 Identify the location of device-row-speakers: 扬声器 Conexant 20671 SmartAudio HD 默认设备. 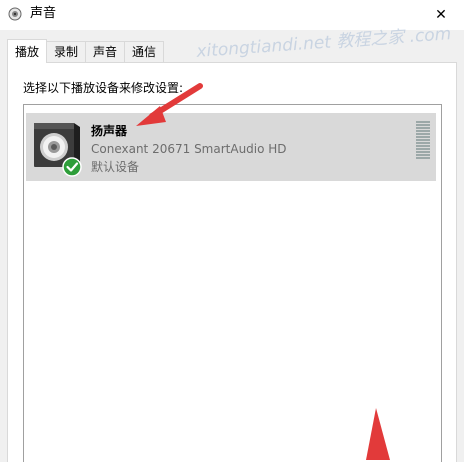
(231, 147).